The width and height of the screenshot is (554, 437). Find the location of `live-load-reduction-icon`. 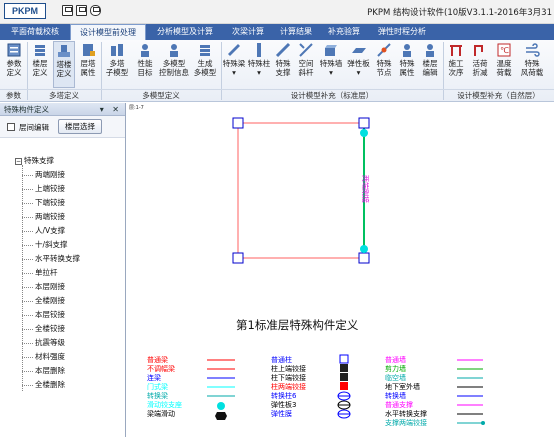

live-load-reduction-icon is located at coordinates (478, 50).